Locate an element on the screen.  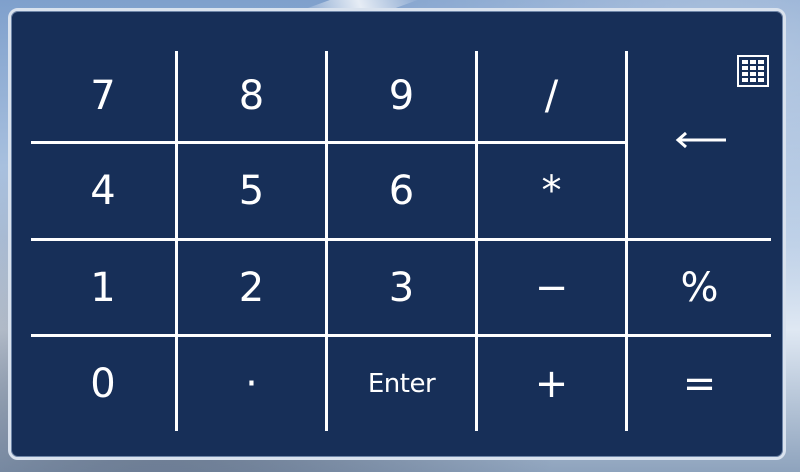
key-3: 3 is located at coordinates (401, 287).